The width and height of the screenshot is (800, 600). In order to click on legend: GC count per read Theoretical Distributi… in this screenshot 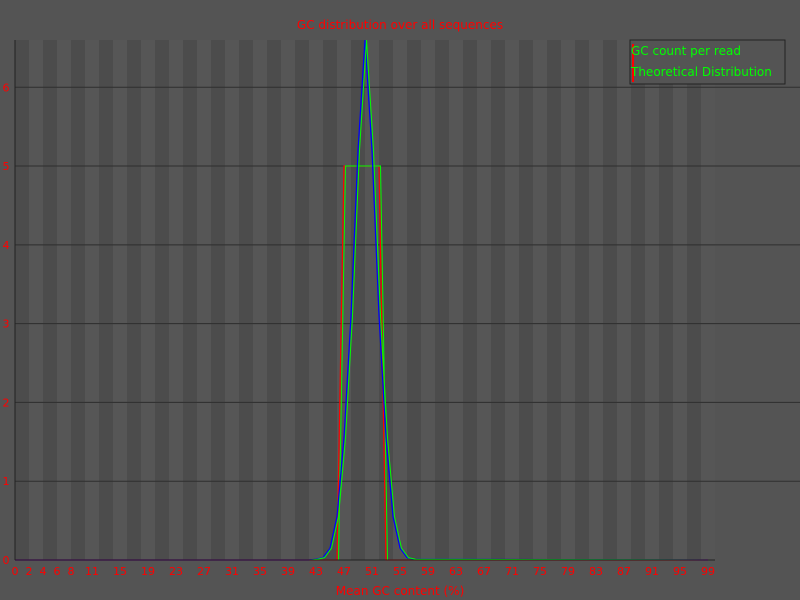, I will do `click(707, 62)`.